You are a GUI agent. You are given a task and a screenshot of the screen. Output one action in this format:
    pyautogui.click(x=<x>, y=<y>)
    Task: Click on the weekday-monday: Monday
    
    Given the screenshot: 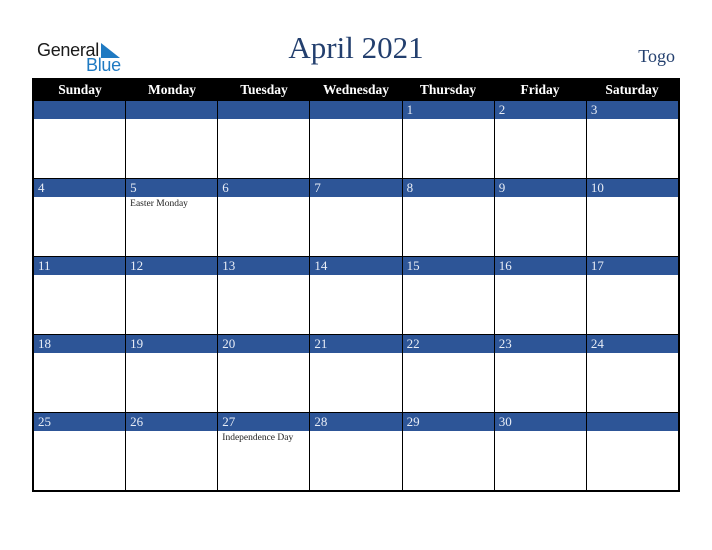 What is the action you would take?
    pyautogui.click(x=171, y=89)
    